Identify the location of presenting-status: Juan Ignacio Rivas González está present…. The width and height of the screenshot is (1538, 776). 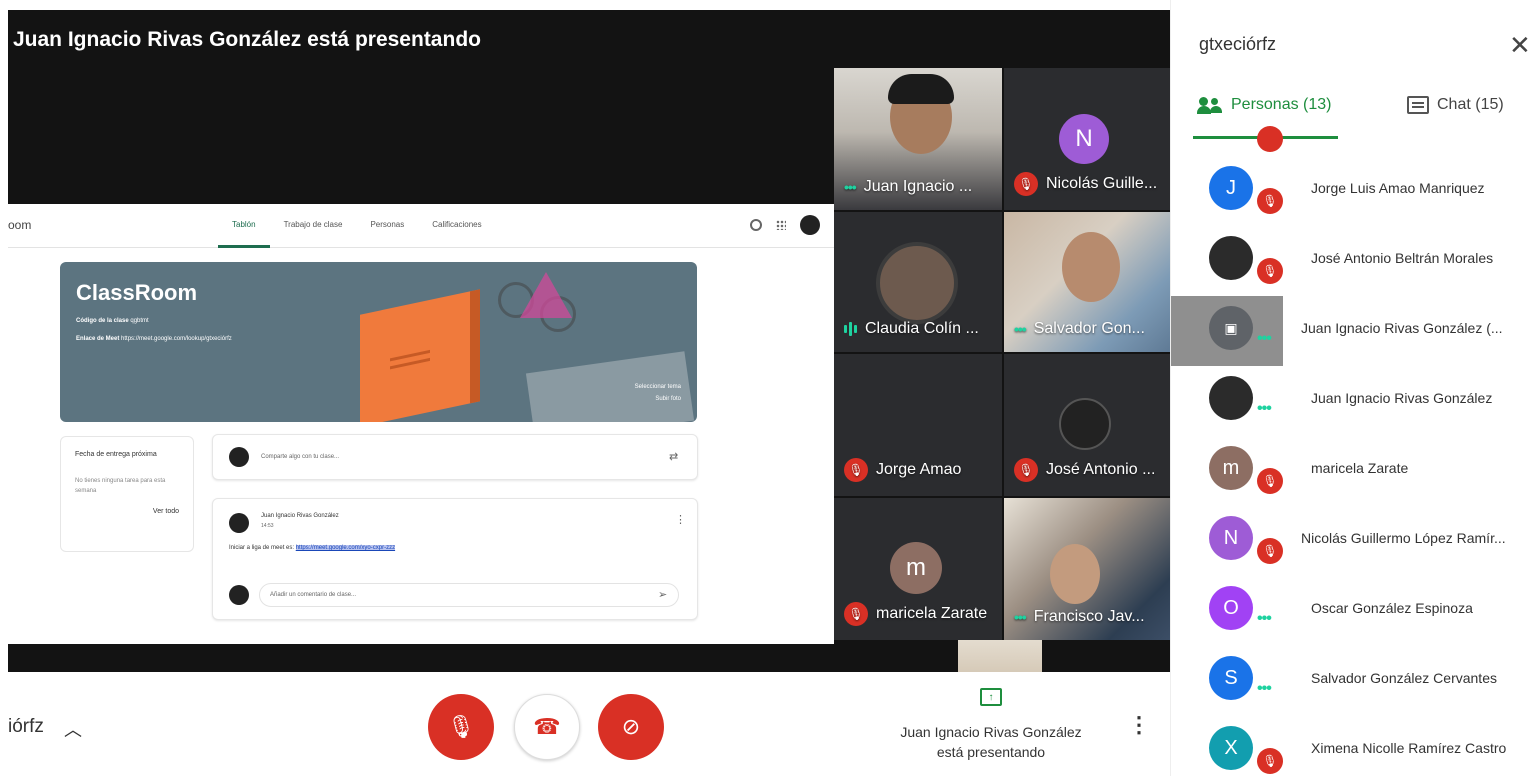
(991, 742).